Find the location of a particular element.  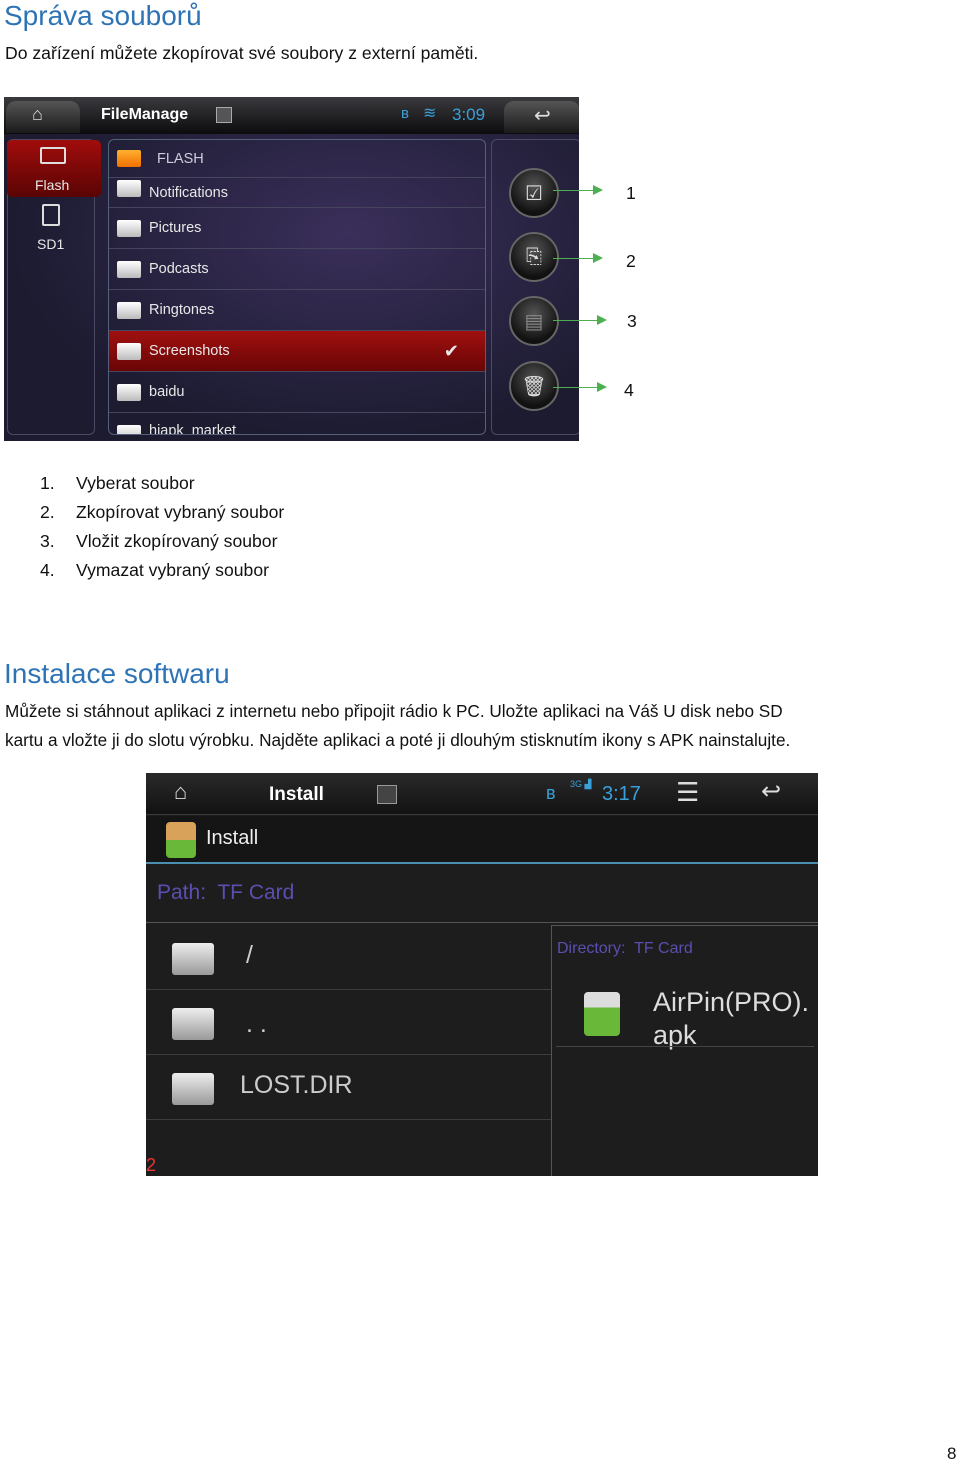

folder-name: Notifications is located at coordinates (188, 192).